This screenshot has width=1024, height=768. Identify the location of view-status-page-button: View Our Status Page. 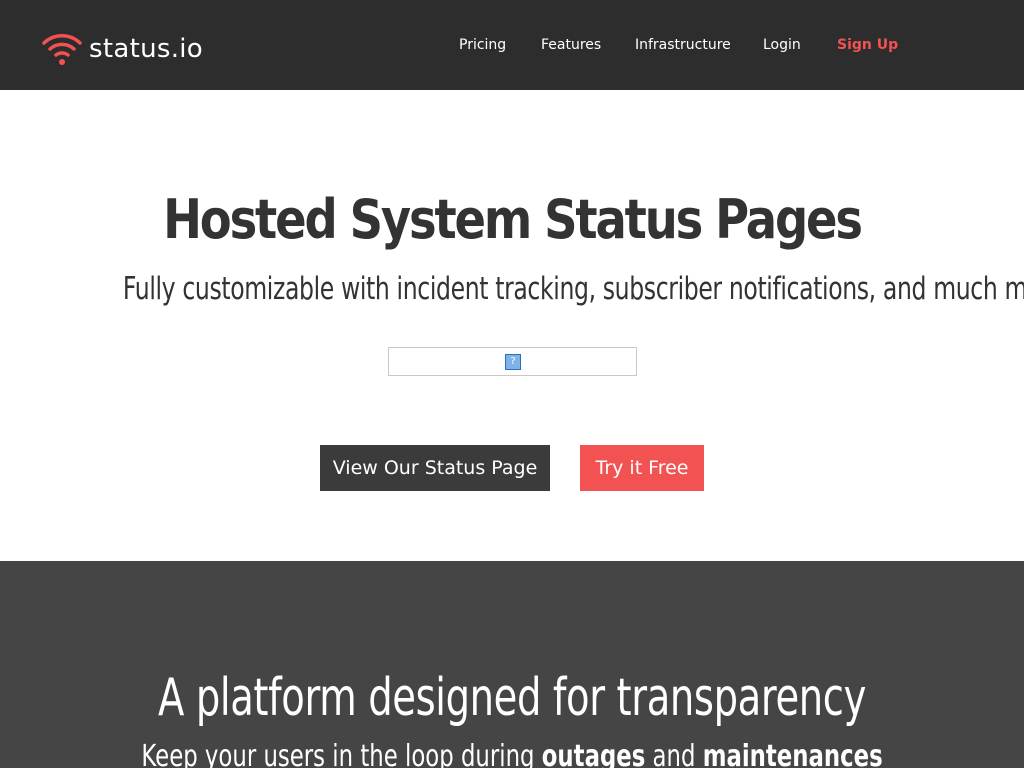
(435, 468).